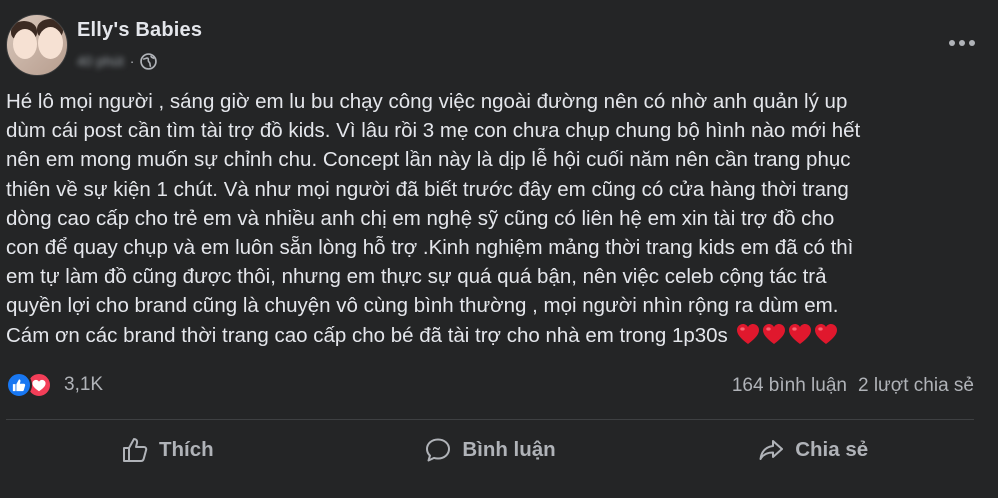 The height and width of the screenshot is (498, 998). I want to click on reaction-count: 3,1K, so click(83, 385).